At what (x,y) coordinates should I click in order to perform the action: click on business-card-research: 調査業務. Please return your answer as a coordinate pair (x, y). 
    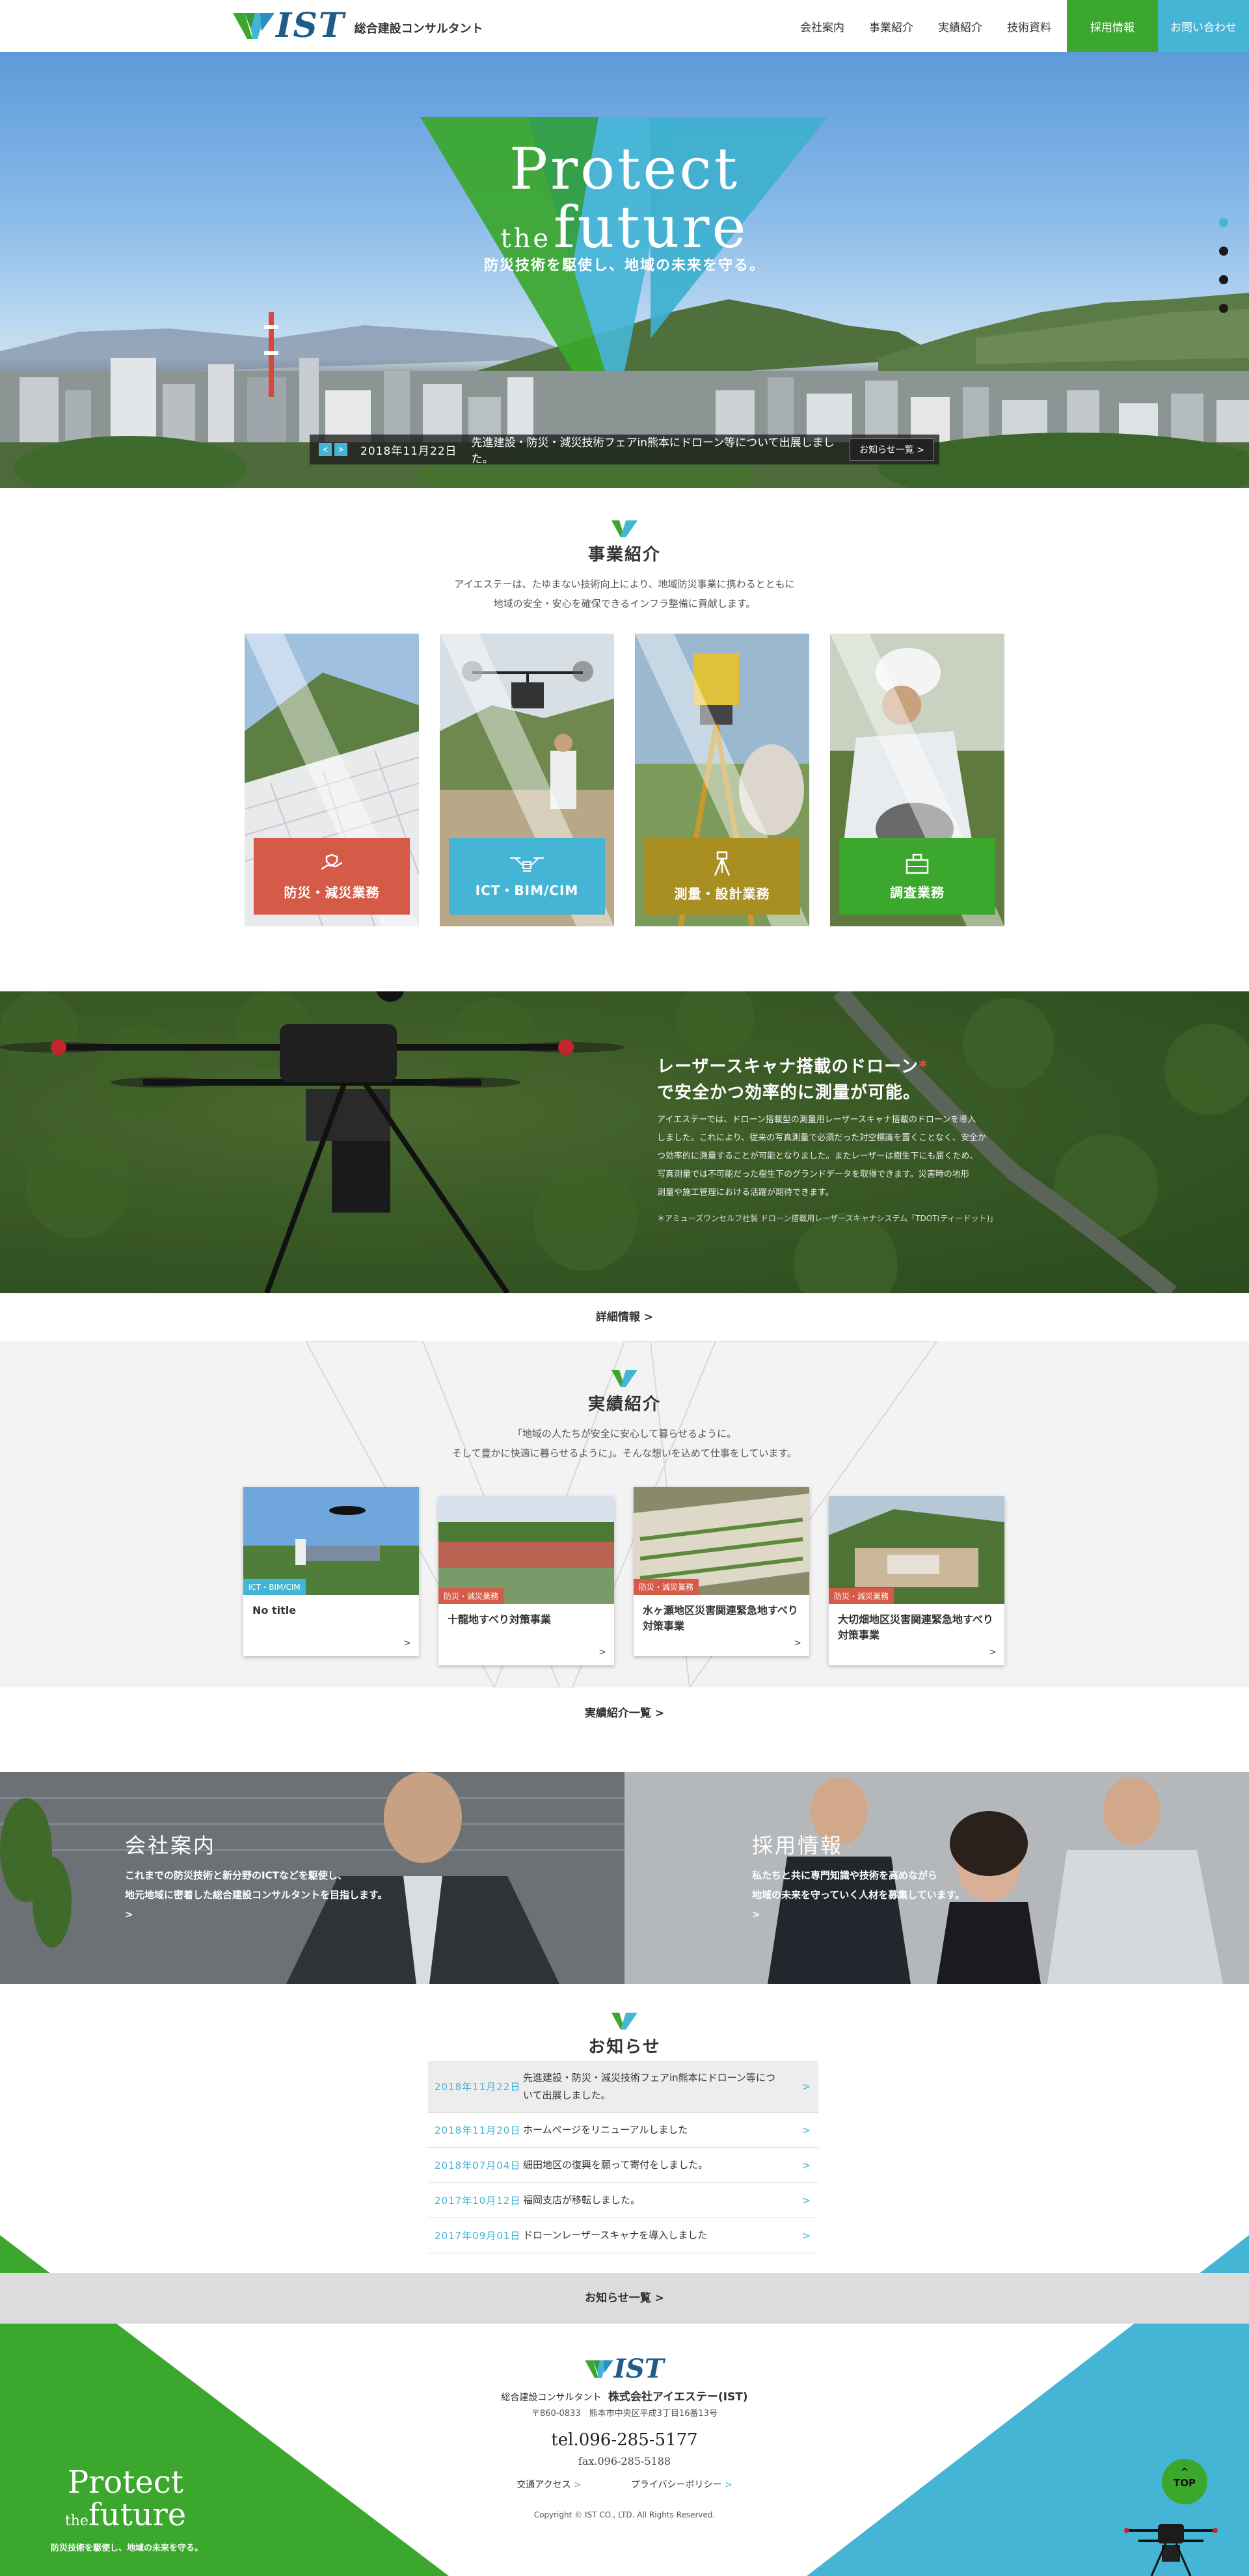
    Looking at the image, I should click on (917, 780).